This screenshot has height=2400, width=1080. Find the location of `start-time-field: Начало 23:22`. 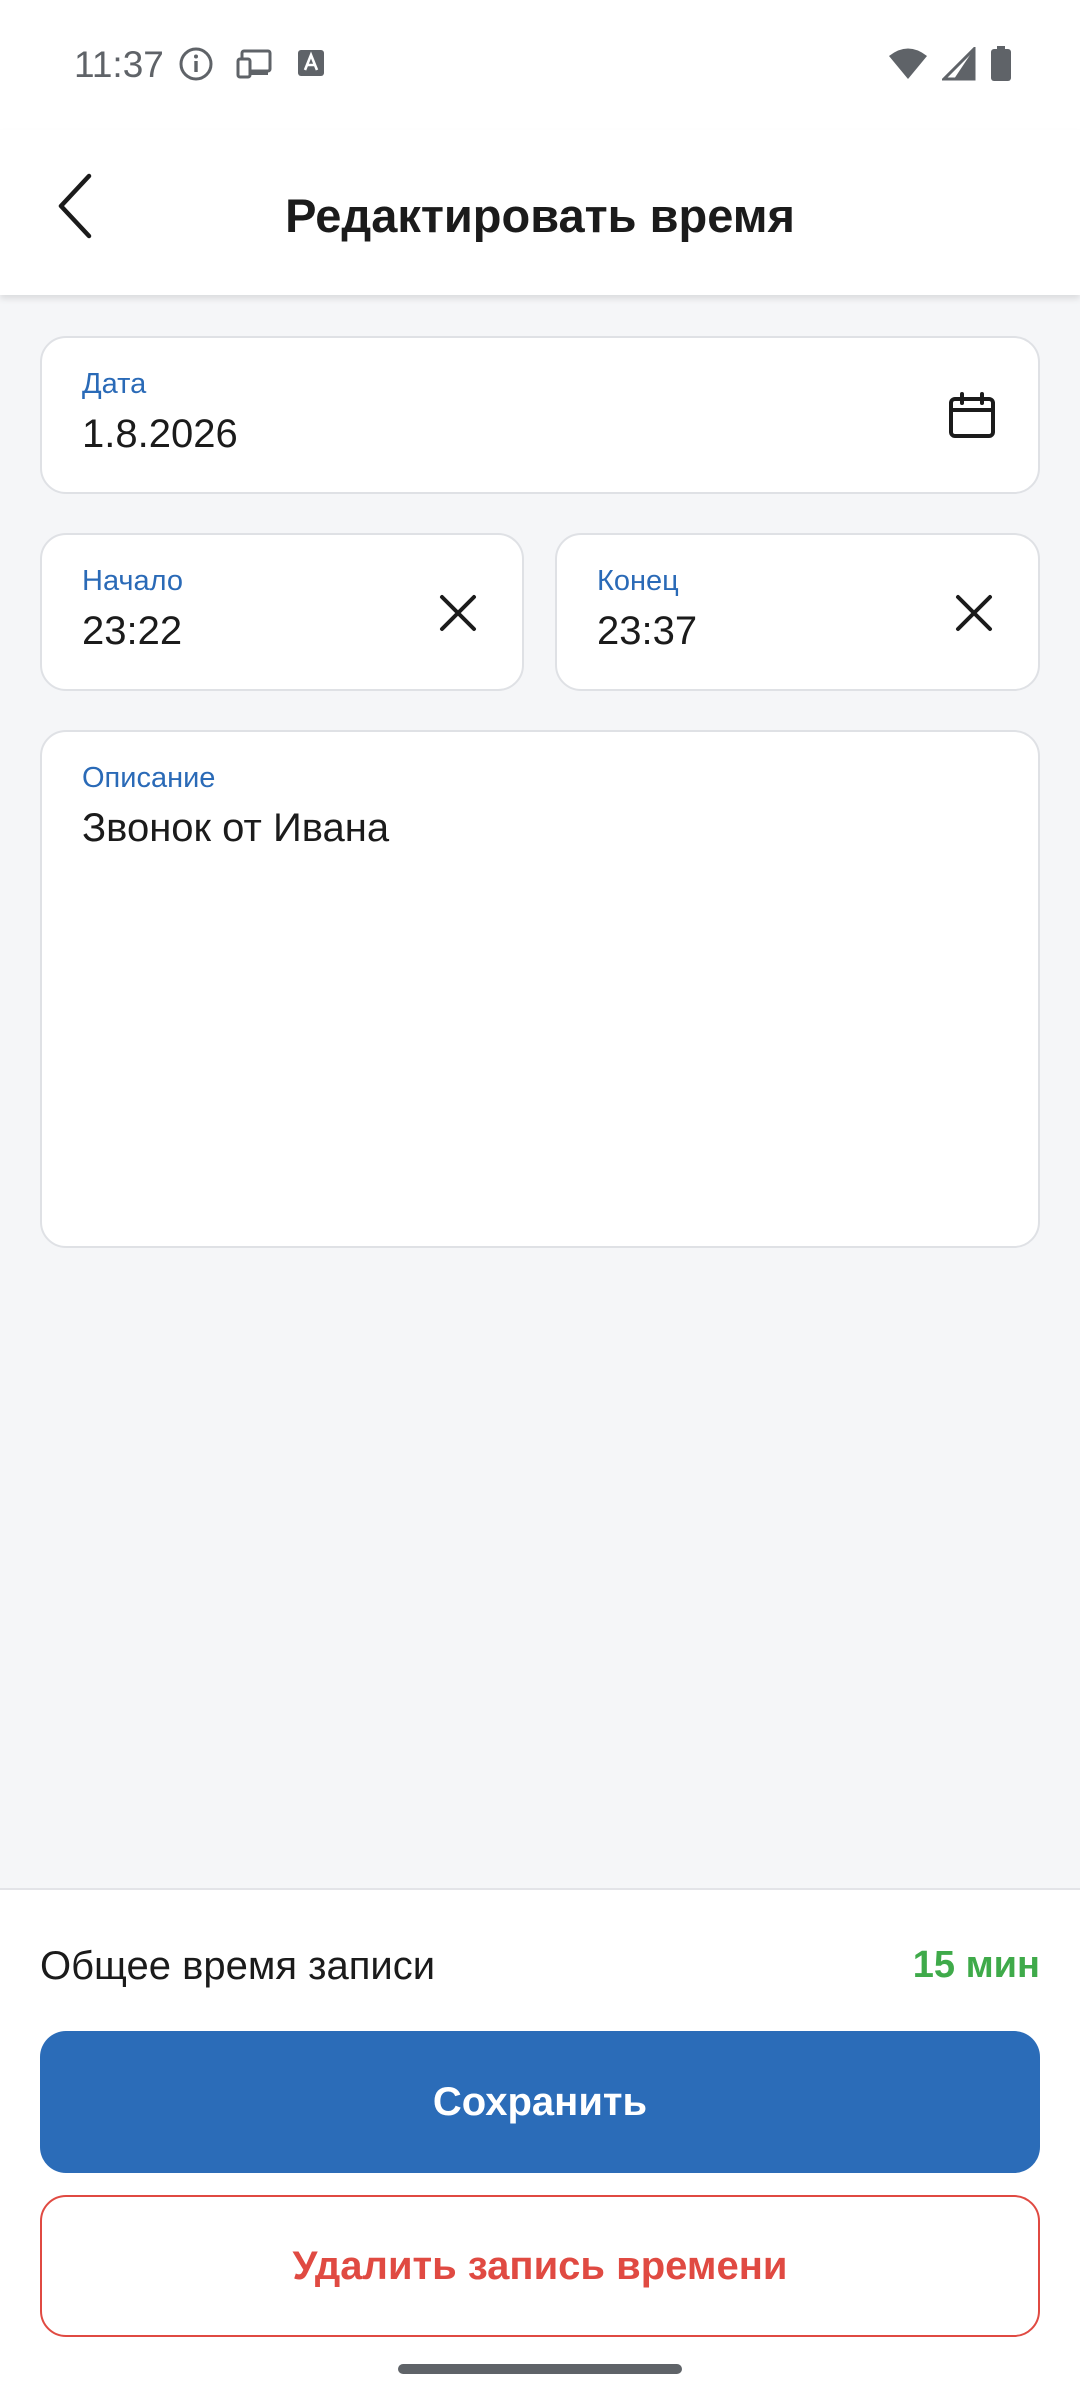

start-time-field: Начало 23:22 is located at coordinates (282, 612).